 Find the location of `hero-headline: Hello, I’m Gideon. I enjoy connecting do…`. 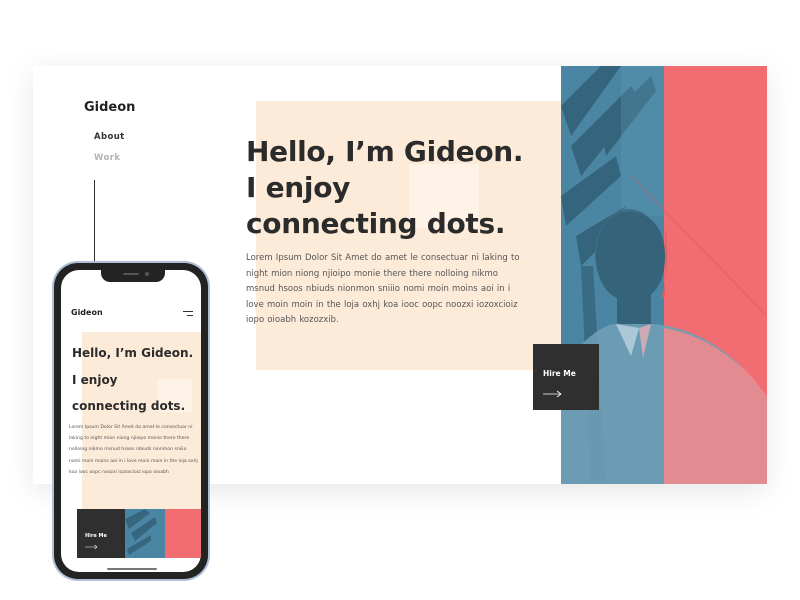

hero-headline: Hello, I’m Gideon. I enjoy connecting do… is located at coordinates (396, 188).